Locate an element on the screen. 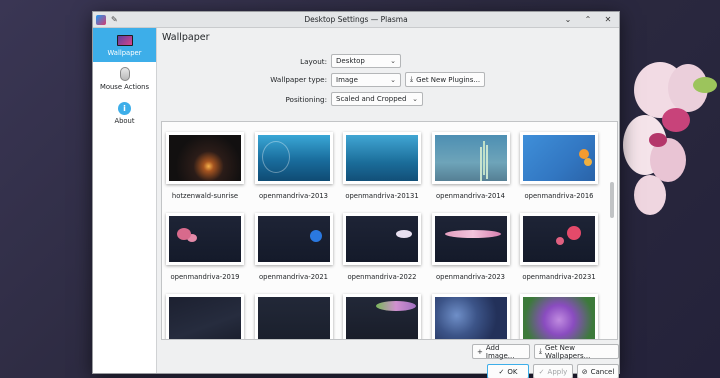 Image resolution: width=720 pixels, height=378 pixels. wallpaper-name: openmandriva-2019 is located at coordinates (205, 277).